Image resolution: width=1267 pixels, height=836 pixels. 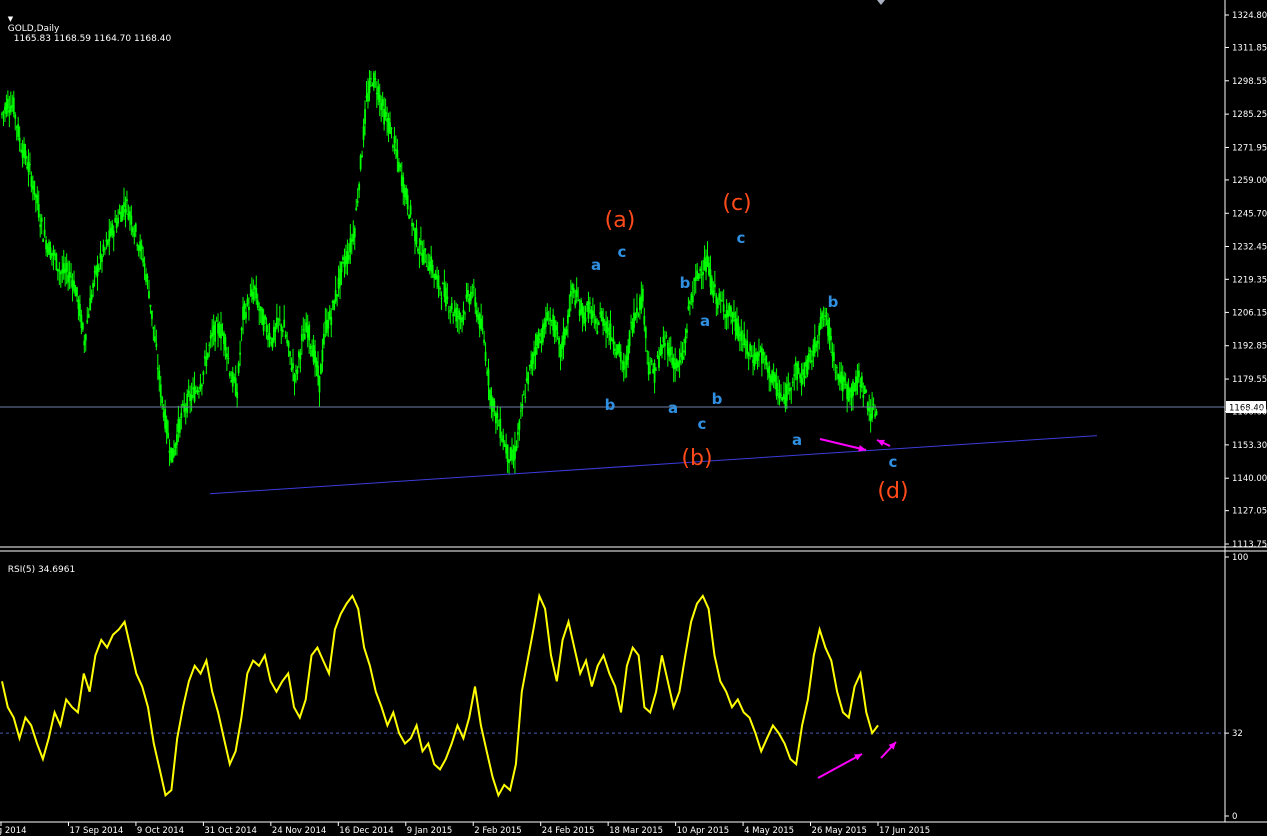 I want to click on price-tick-label: 1324.80, so click(x=1249, y=16).